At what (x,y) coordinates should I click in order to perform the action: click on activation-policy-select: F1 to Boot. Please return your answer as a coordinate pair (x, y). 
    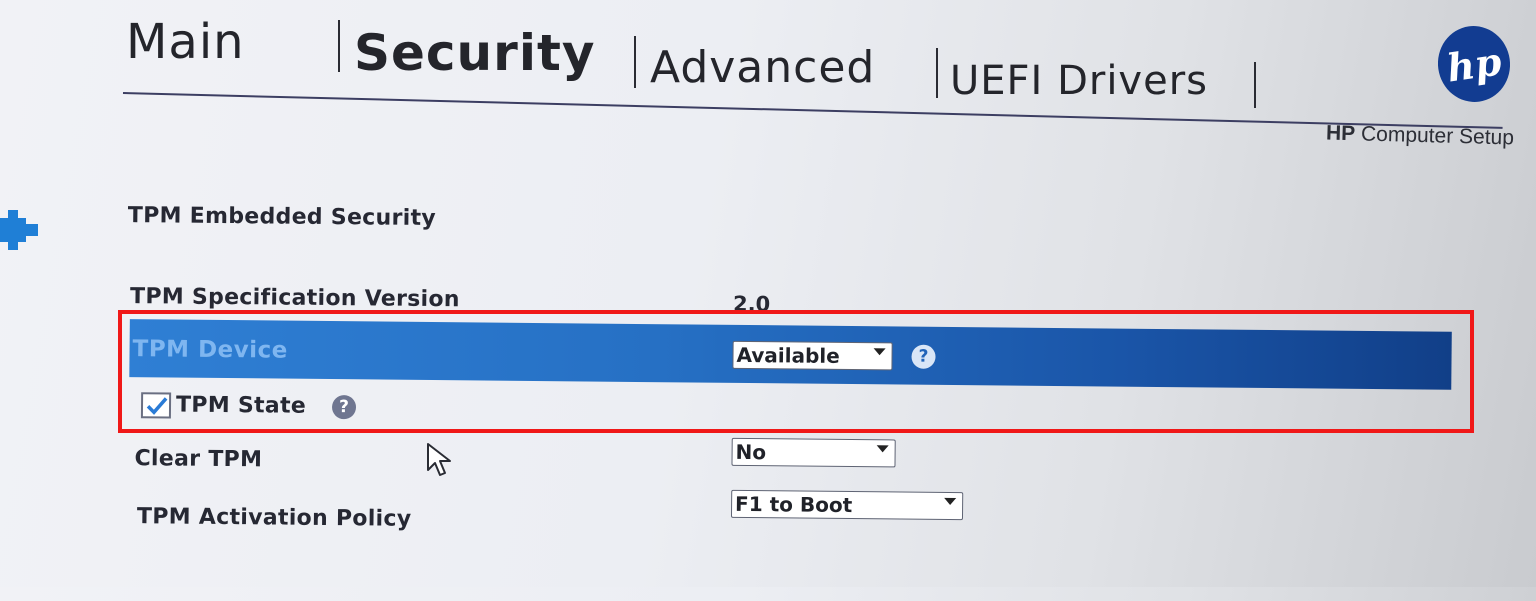
    Looking at the image, I should click on (847, 505).